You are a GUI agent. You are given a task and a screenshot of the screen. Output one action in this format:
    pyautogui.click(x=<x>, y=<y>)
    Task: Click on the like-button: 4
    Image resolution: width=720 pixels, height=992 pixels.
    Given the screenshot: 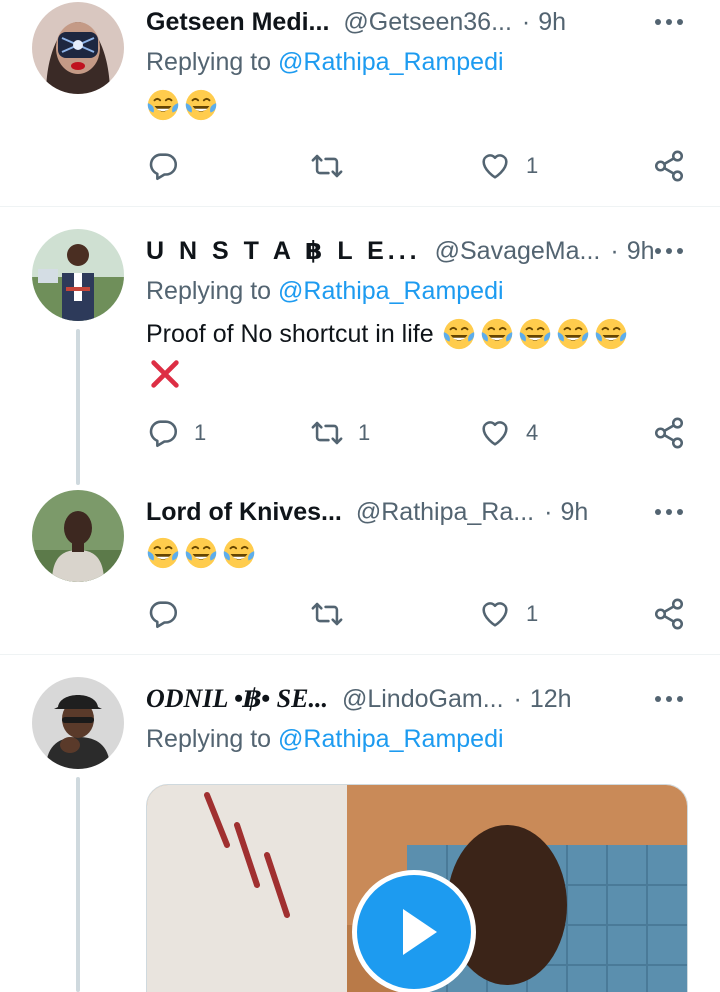 What is the action you would take?
    pyautogui.click(x=508, y=433)
    